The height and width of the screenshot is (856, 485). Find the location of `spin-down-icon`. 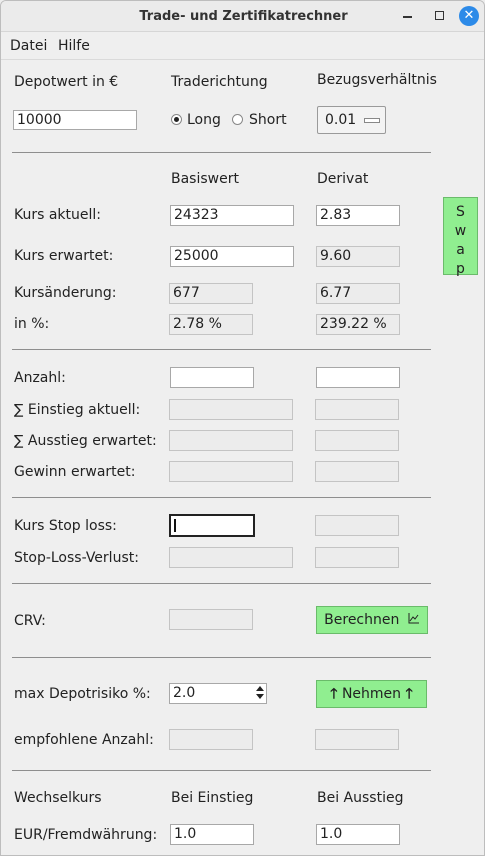

spin-down-icon is located at coordinates (260, 696).